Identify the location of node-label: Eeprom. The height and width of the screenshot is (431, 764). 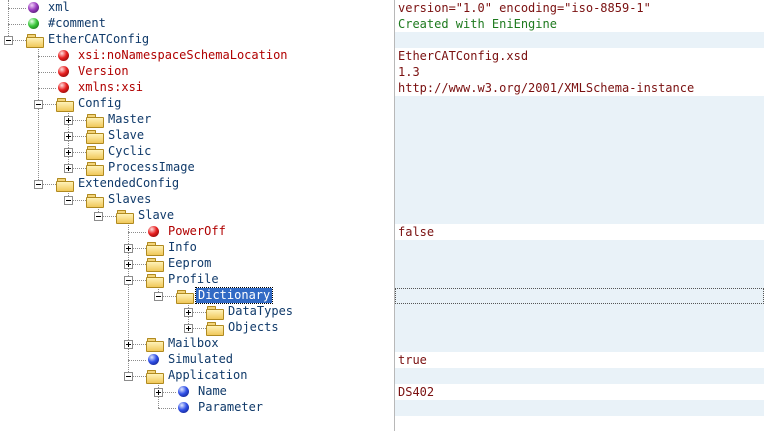
(189, 263).